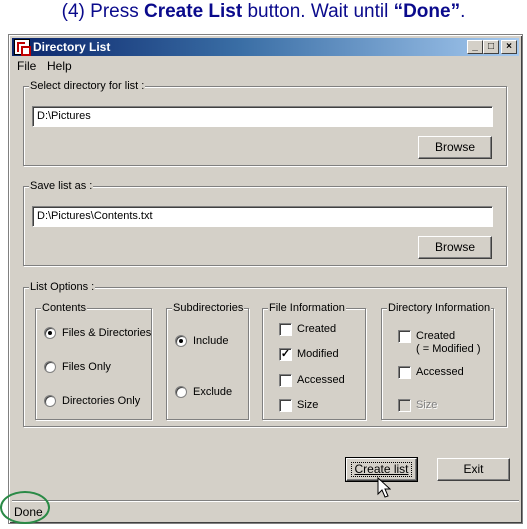  I want to click on menu-bar: File Help, so click(265, 66).